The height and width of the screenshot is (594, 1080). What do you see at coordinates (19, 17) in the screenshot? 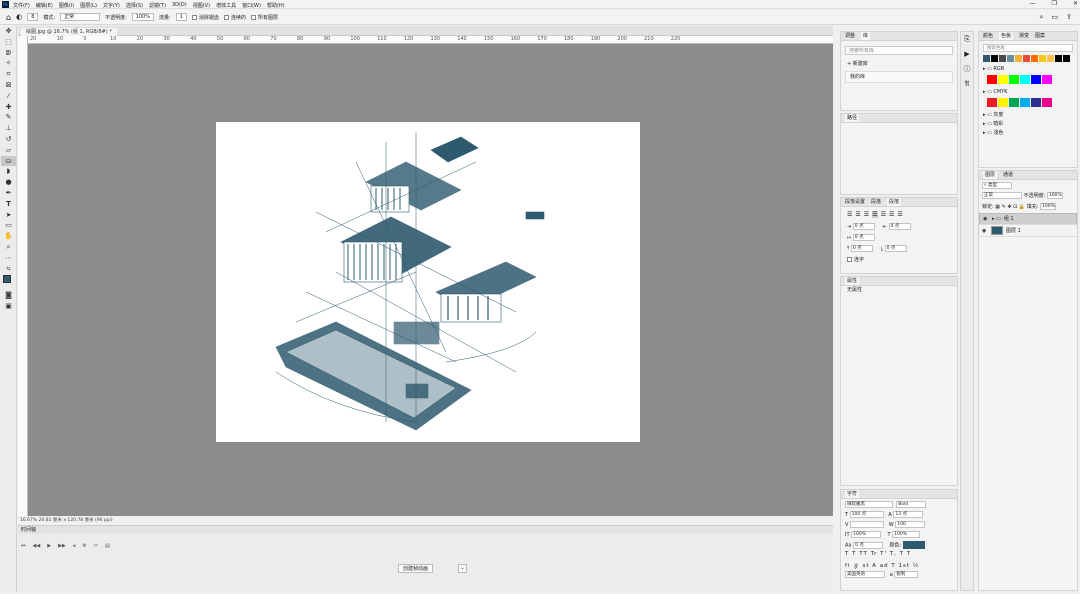
I see `tool-preset-icon: ◐` at bounding box center [19, 17].